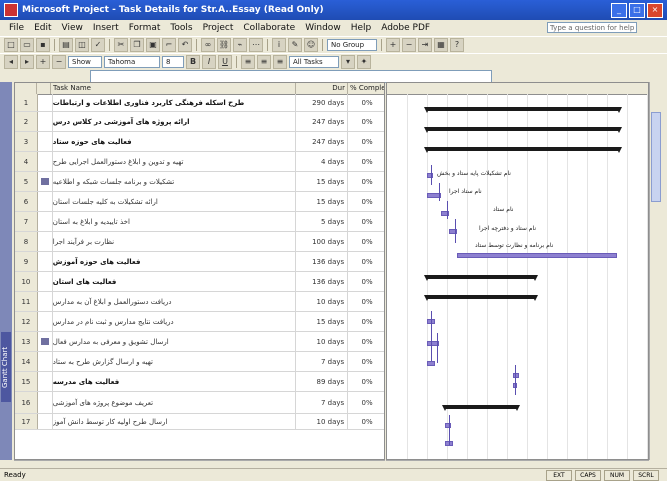  I want to click on go-to-task-icon: ⇥, so click(425, 45).